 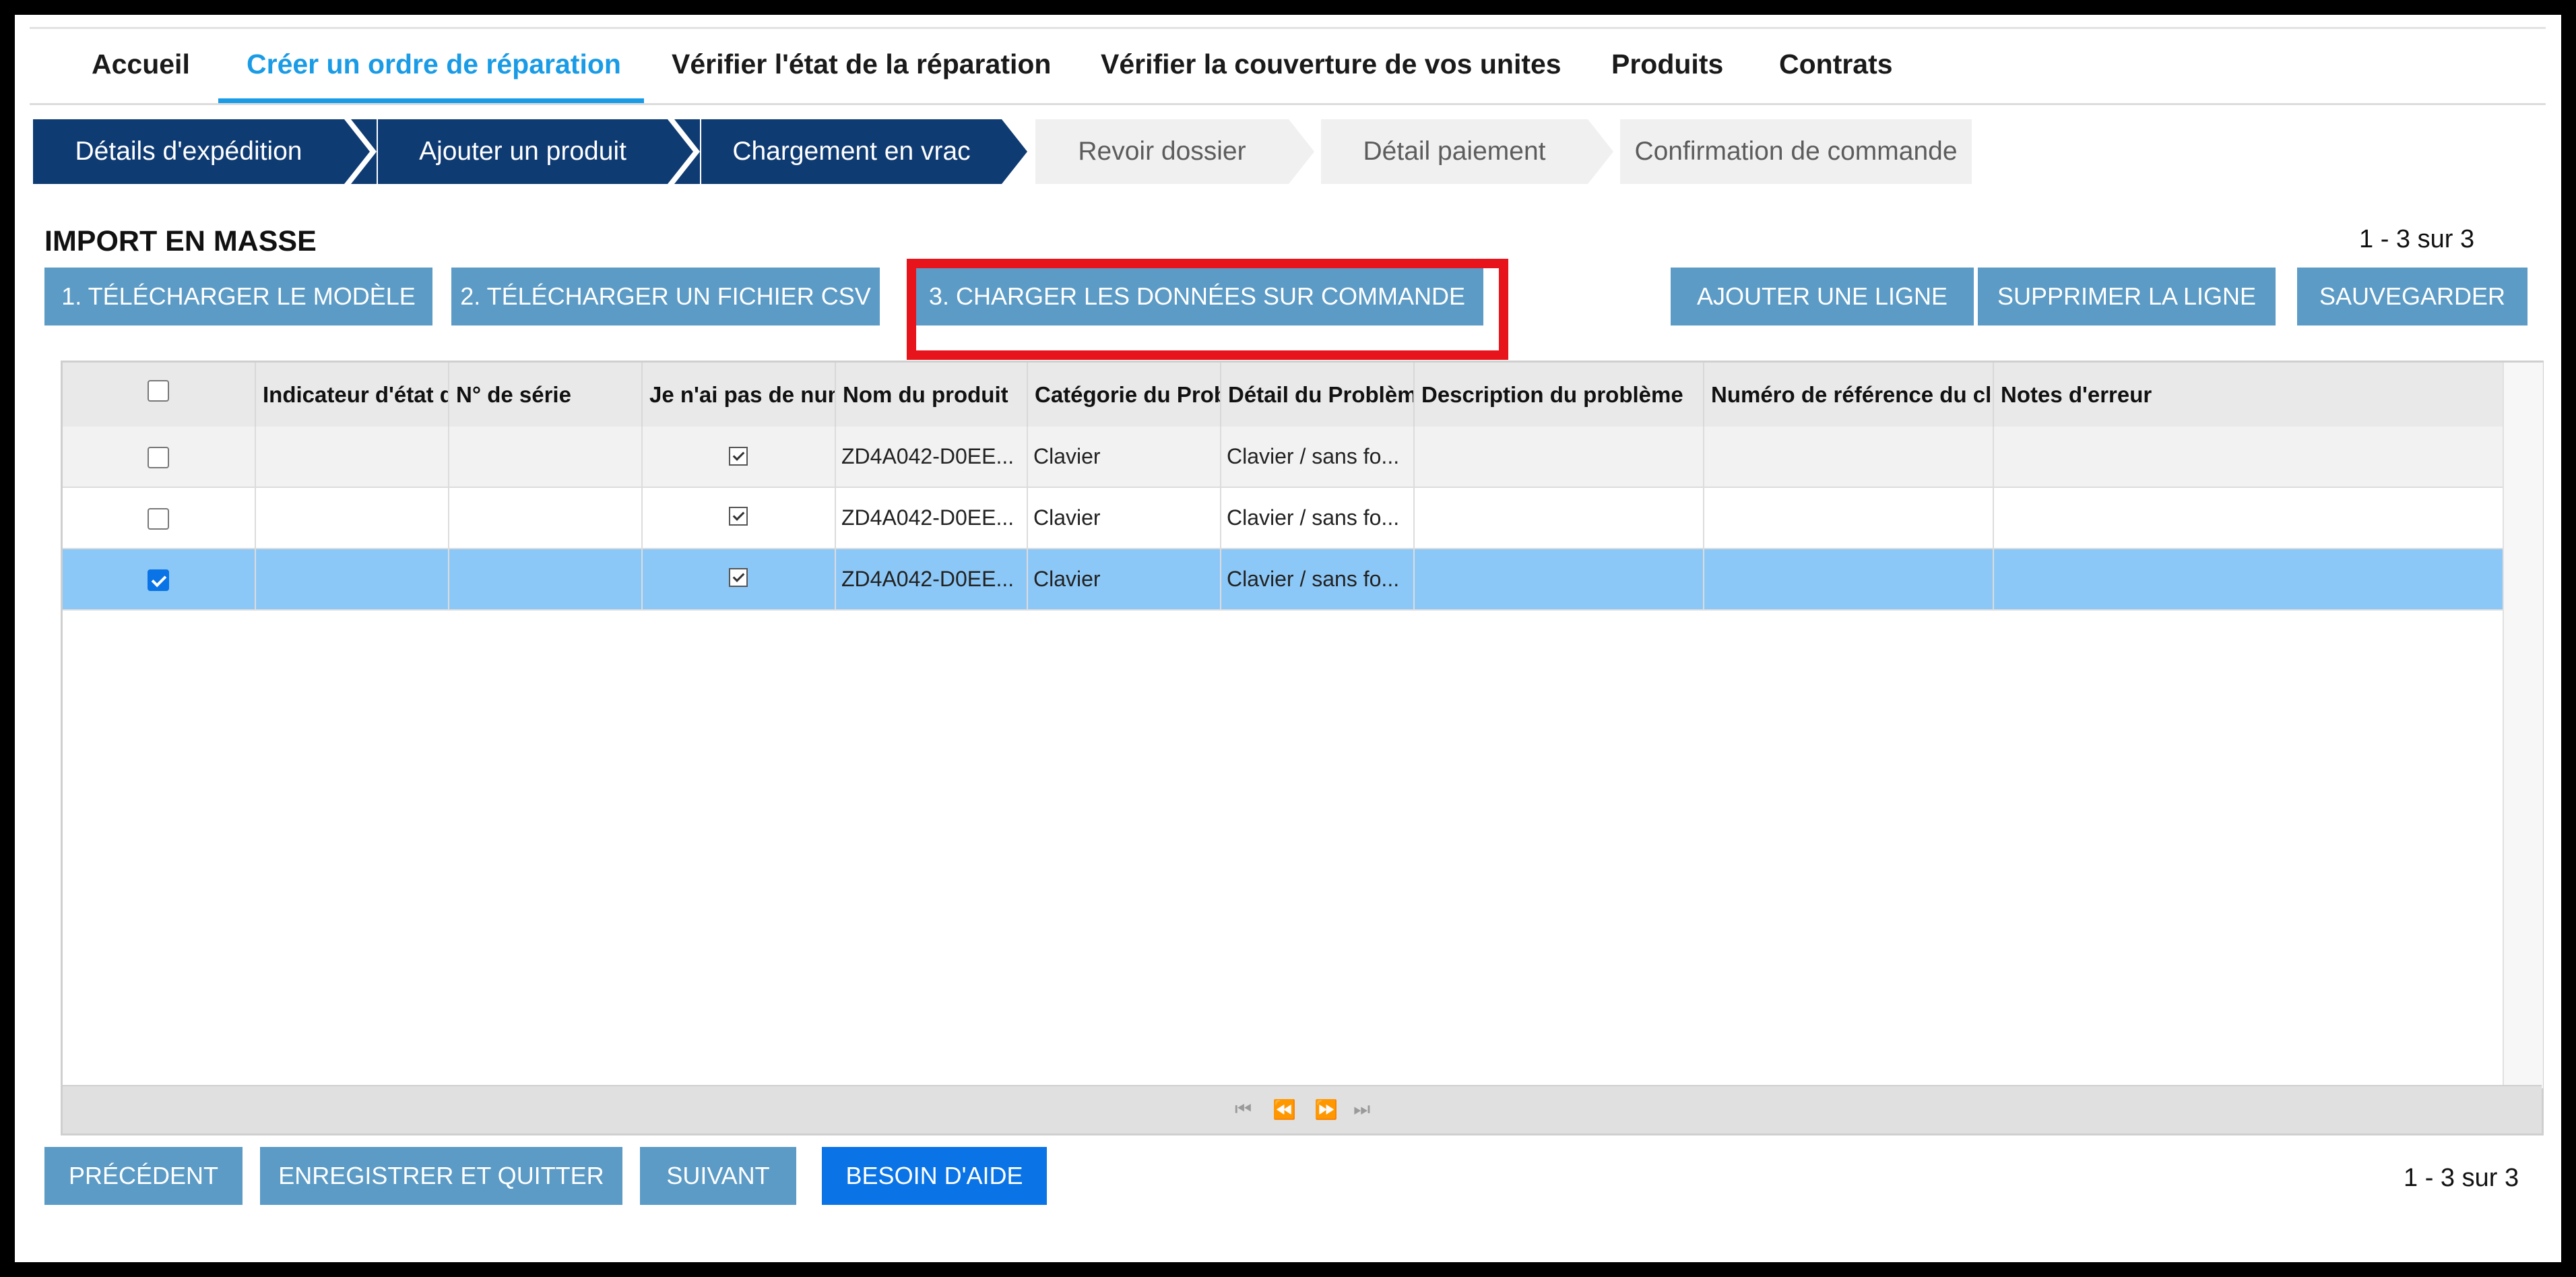 What do you see at coordinates (441, 1176) in the screenshot?
I see `save-and-quit-button: ENREGISTRER ET QUITTER` at bounding box center [441, 1176].